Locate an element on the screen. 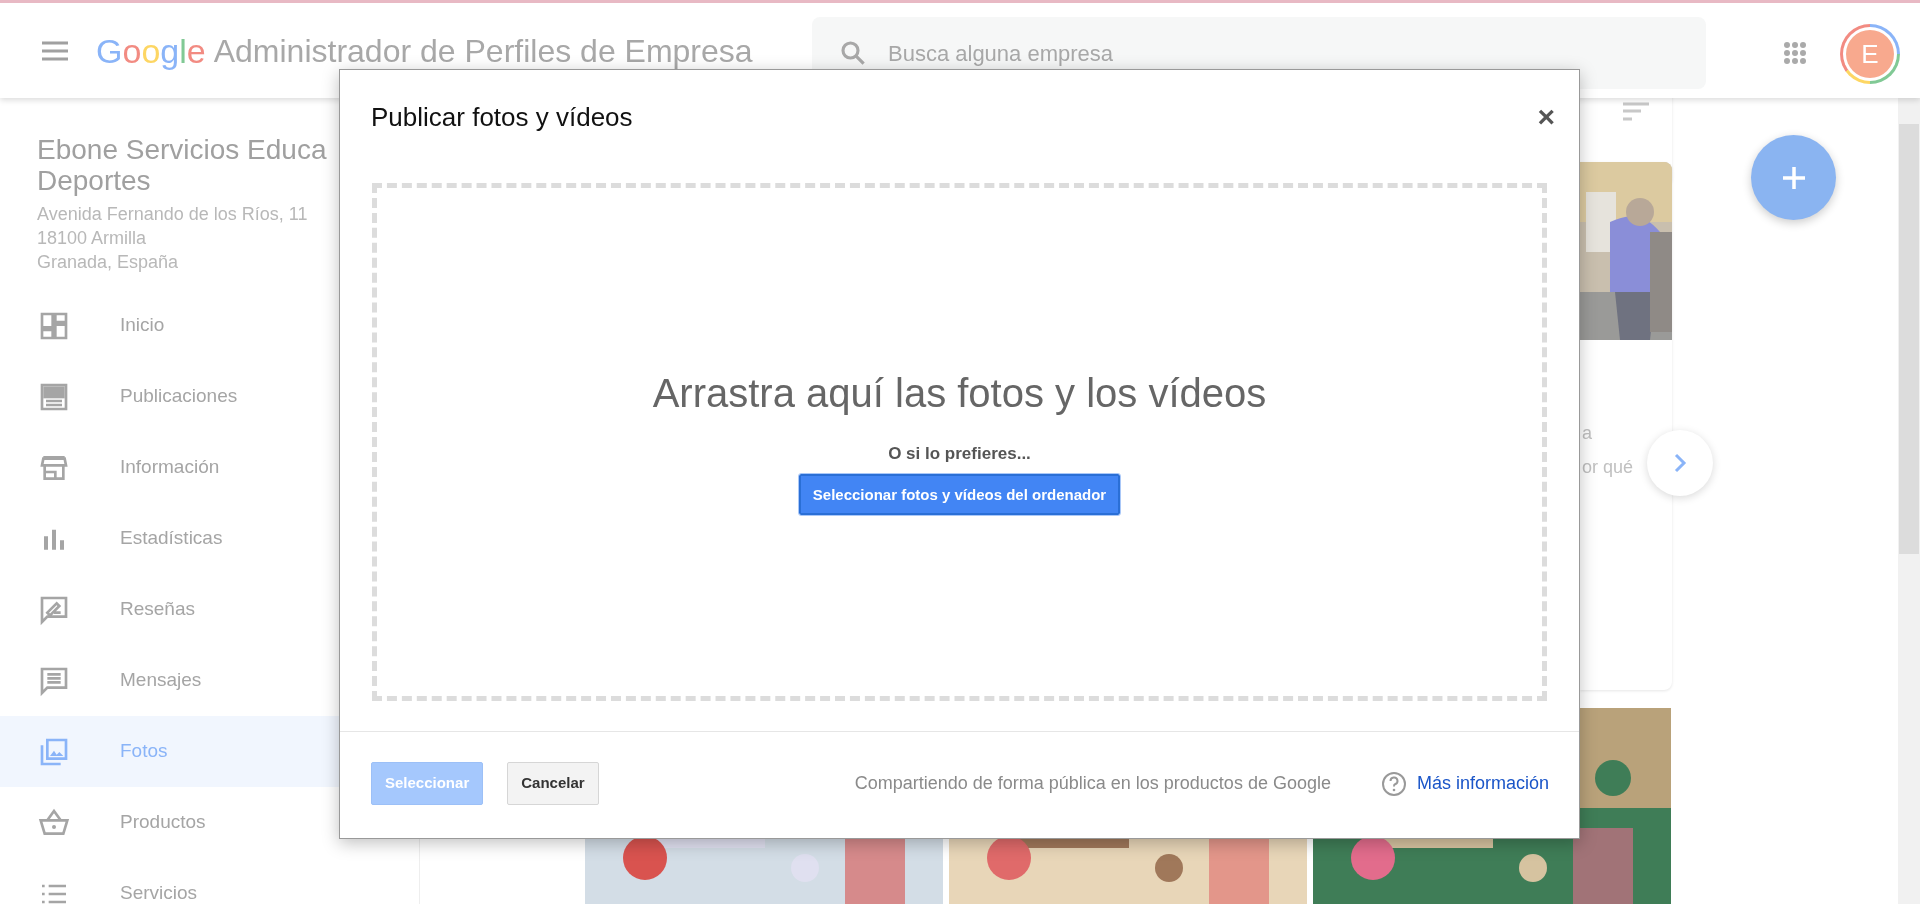 This screenshot has height=904, width=1920. select-files-button: Seleccionar fotos y vídeos del ordenador is located at coordinates (959, 495).